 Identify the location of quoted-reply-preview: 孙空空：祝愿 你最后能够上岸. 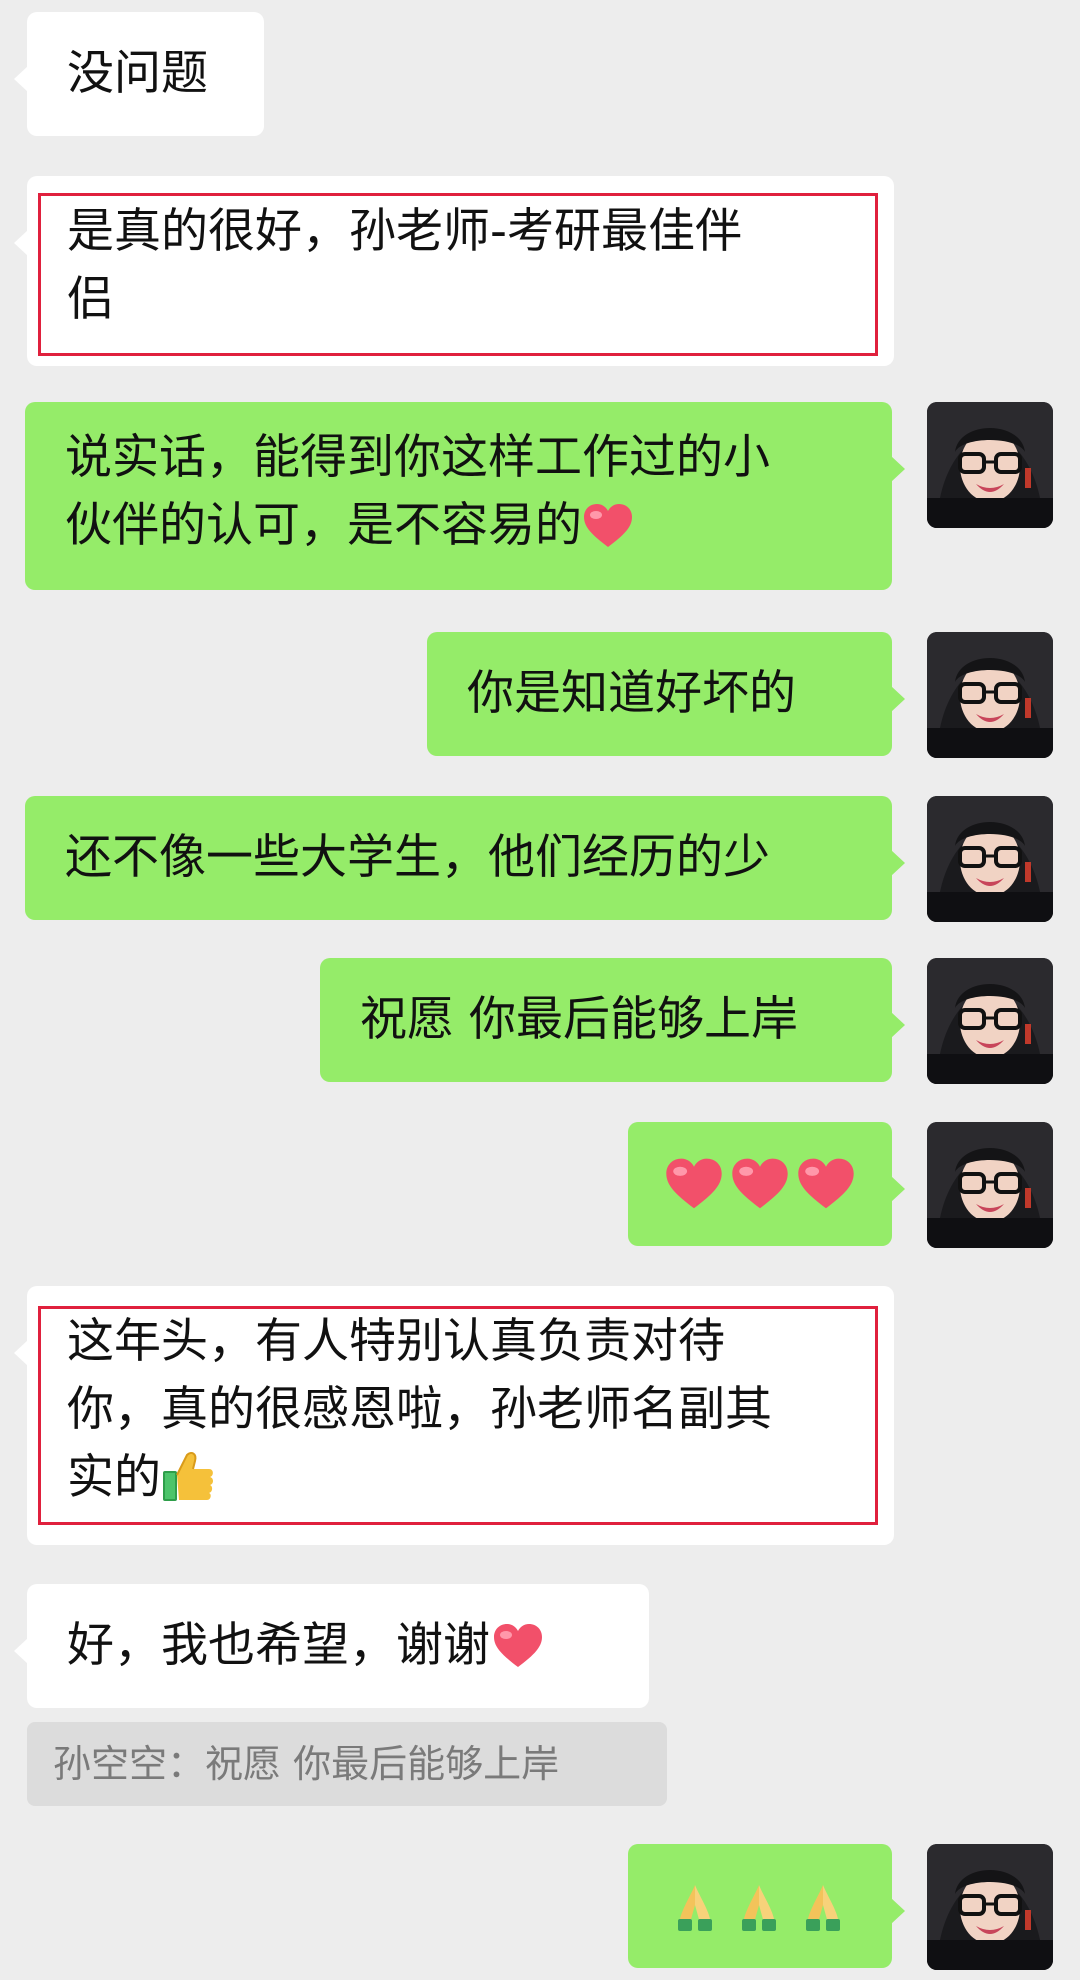
(347, 1764).